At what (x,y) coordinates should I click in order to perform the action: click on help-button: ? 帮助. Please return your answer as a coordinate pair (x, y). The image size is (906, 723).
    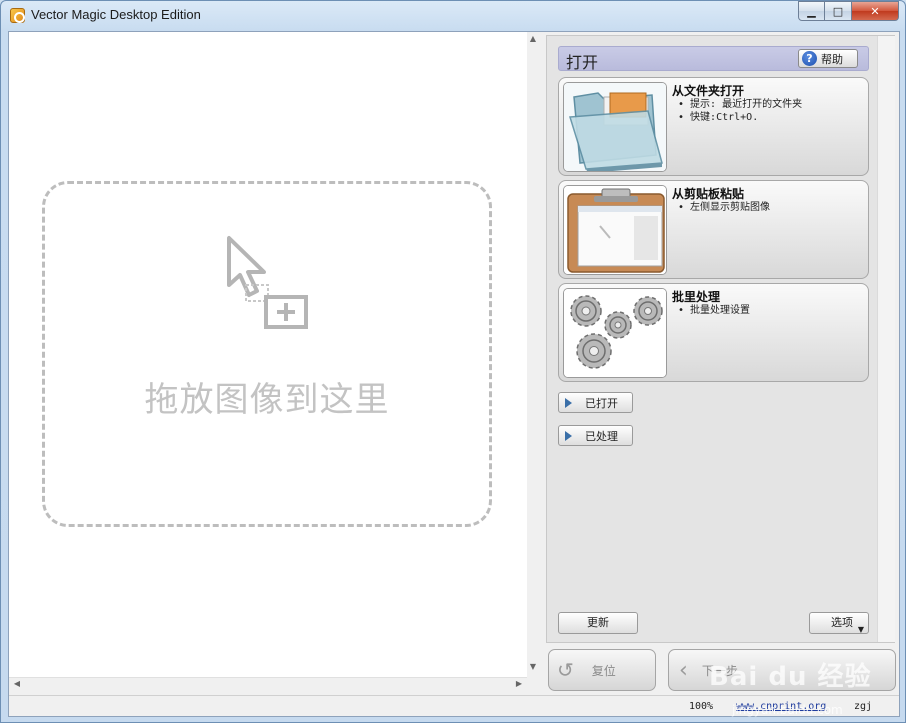
    Looking at the image, I should click on (828, 58).